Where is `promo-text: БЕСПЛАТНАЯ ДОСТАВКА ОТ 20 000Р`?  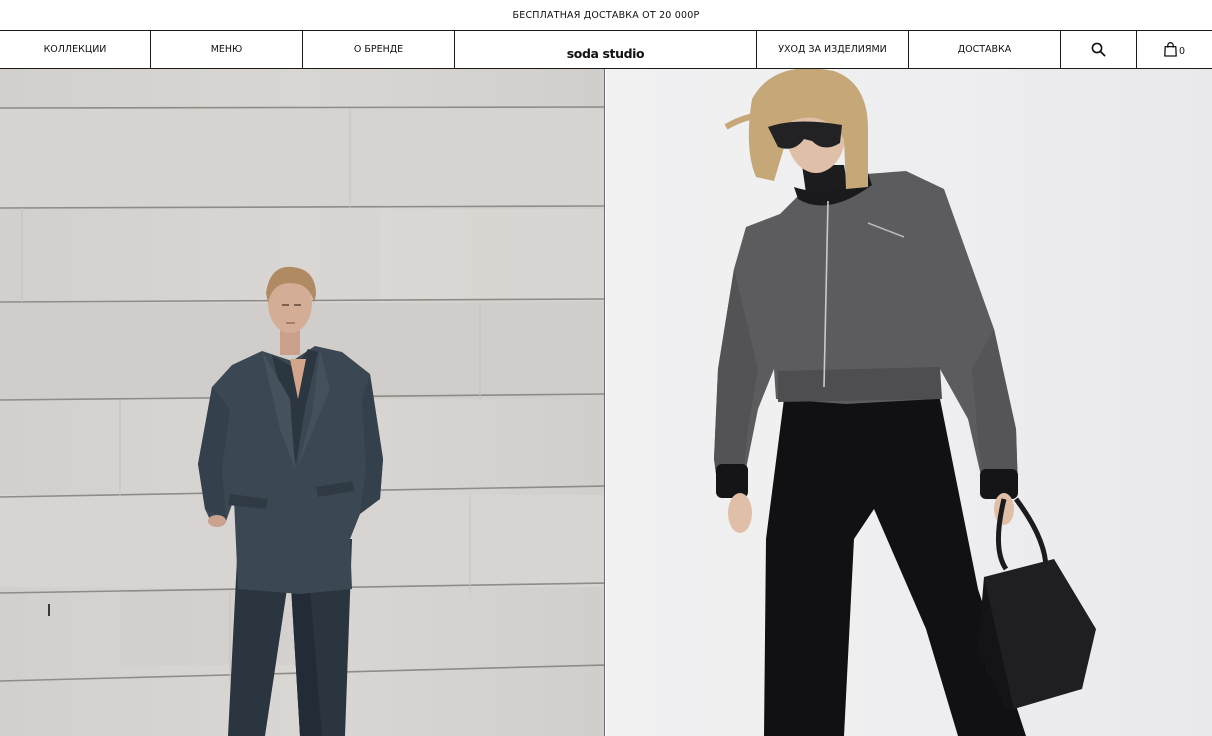 promo-text: БЕСПЛАТНАЯ ДОСТАВКА ОТ 20 000Р is located at coordinates (606, 15).